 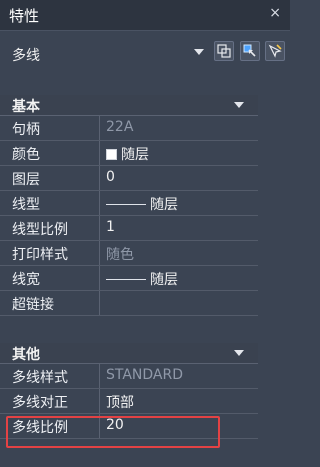 I want to click on property-row: 颜色 随层, so click(x=129, y=153).